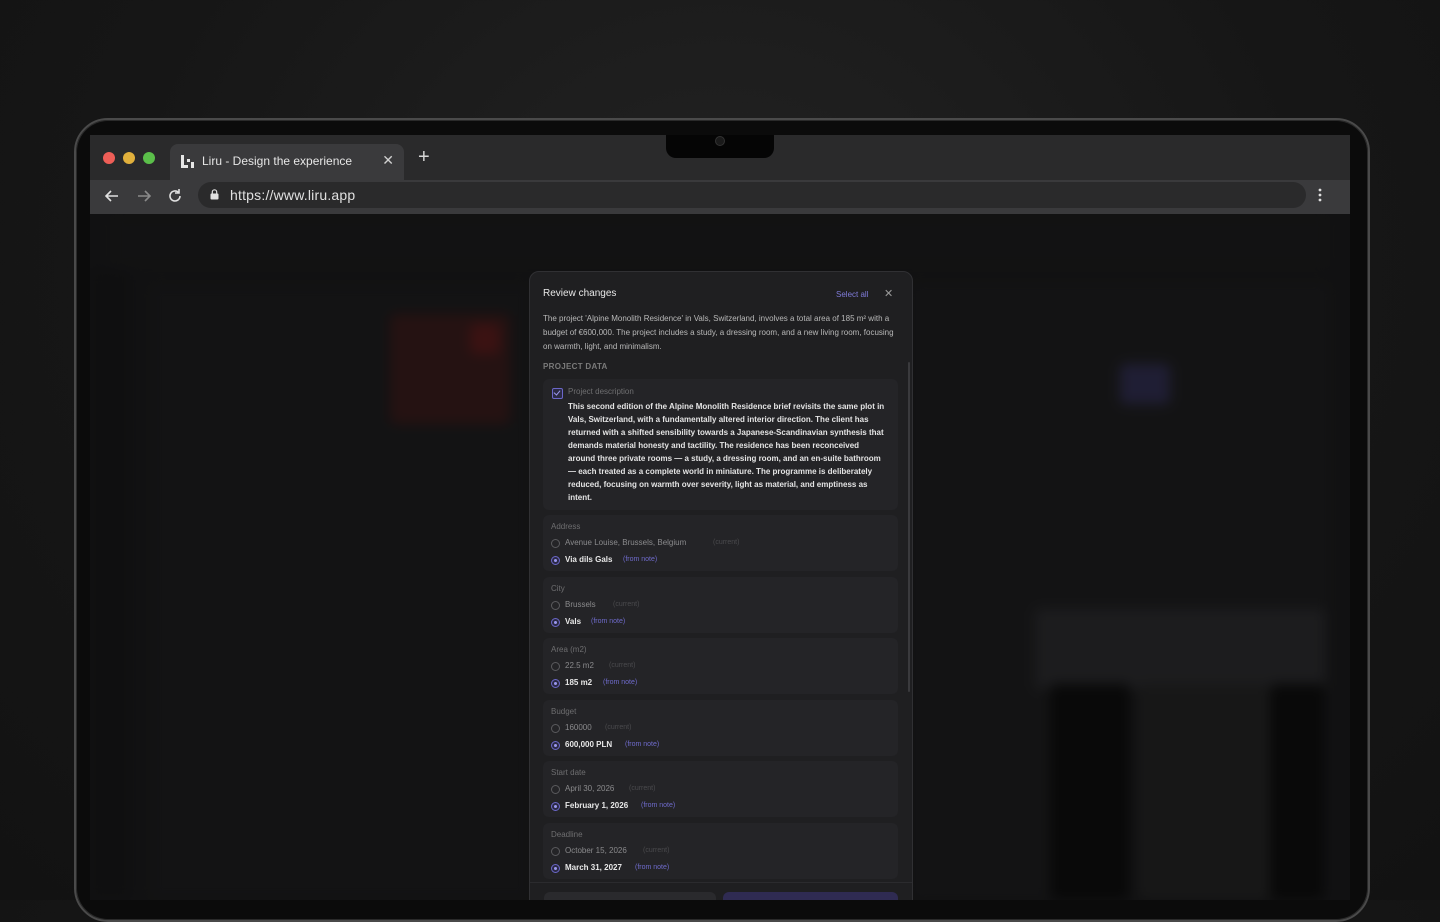 This screenshot has width=1440, height=922. I want to click on more-vertical-icon, so click(1320, 195).